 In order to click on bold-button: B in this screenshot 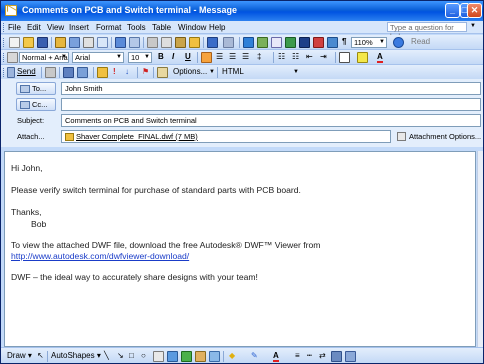, I will do `click(161, 56)`.